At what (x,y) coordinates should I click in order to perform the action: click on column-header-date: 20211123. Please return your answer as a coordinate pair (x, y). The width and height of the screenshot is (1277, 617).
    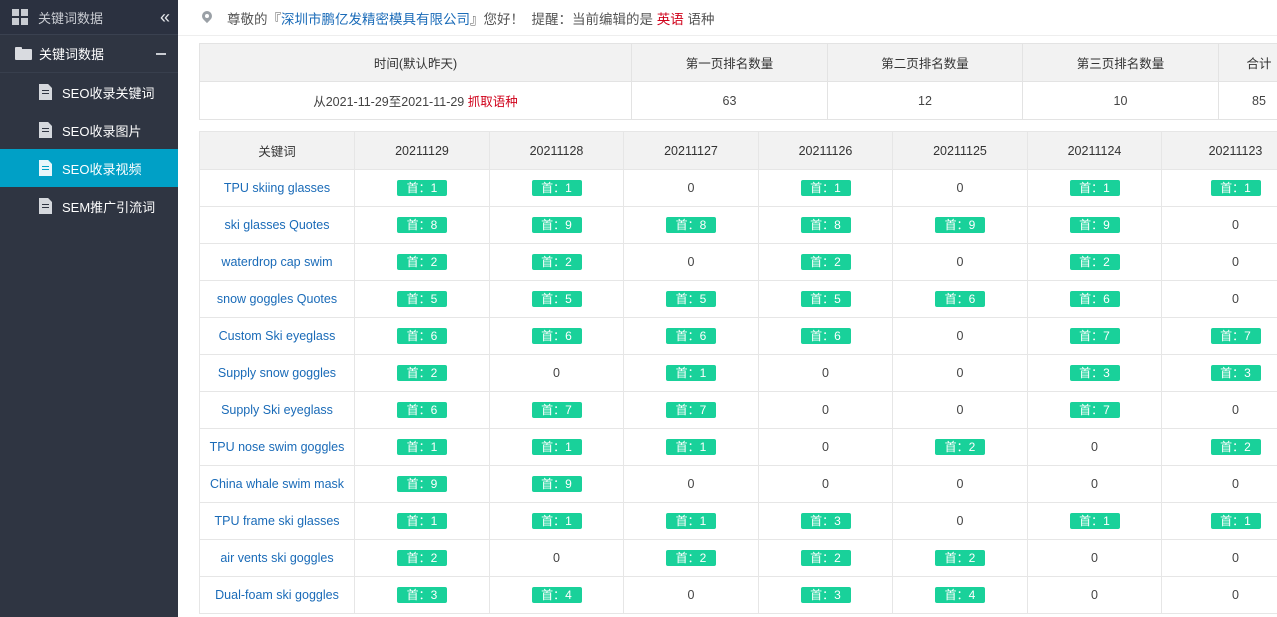
    Looking at the image, I should click on (1219, 150).